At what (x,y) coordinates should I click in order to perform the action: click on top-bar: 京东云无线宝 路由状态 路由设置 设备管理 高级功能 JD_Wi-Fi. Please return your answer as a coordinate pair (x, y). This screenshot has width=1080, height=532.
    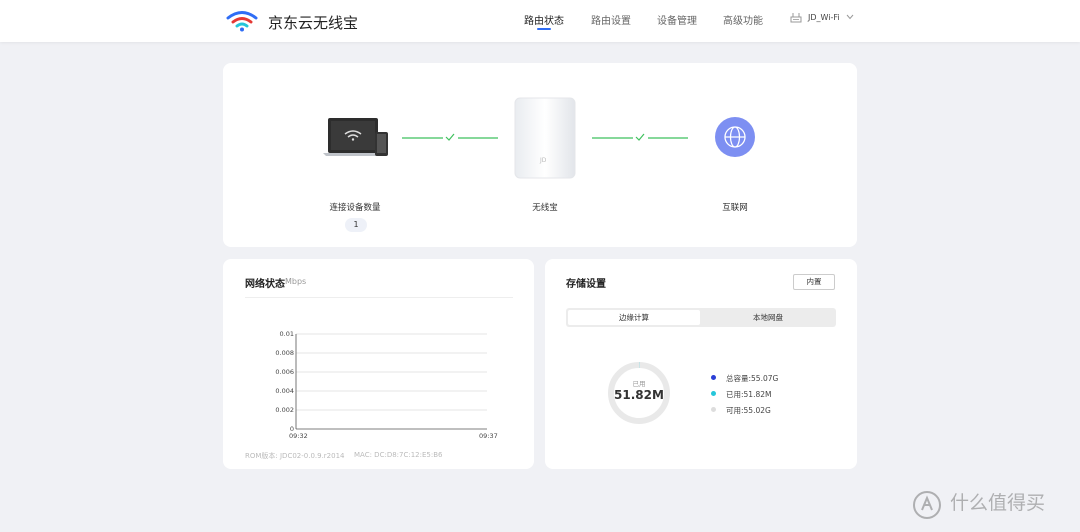
    Looking at the image, I should click on (540, 21).